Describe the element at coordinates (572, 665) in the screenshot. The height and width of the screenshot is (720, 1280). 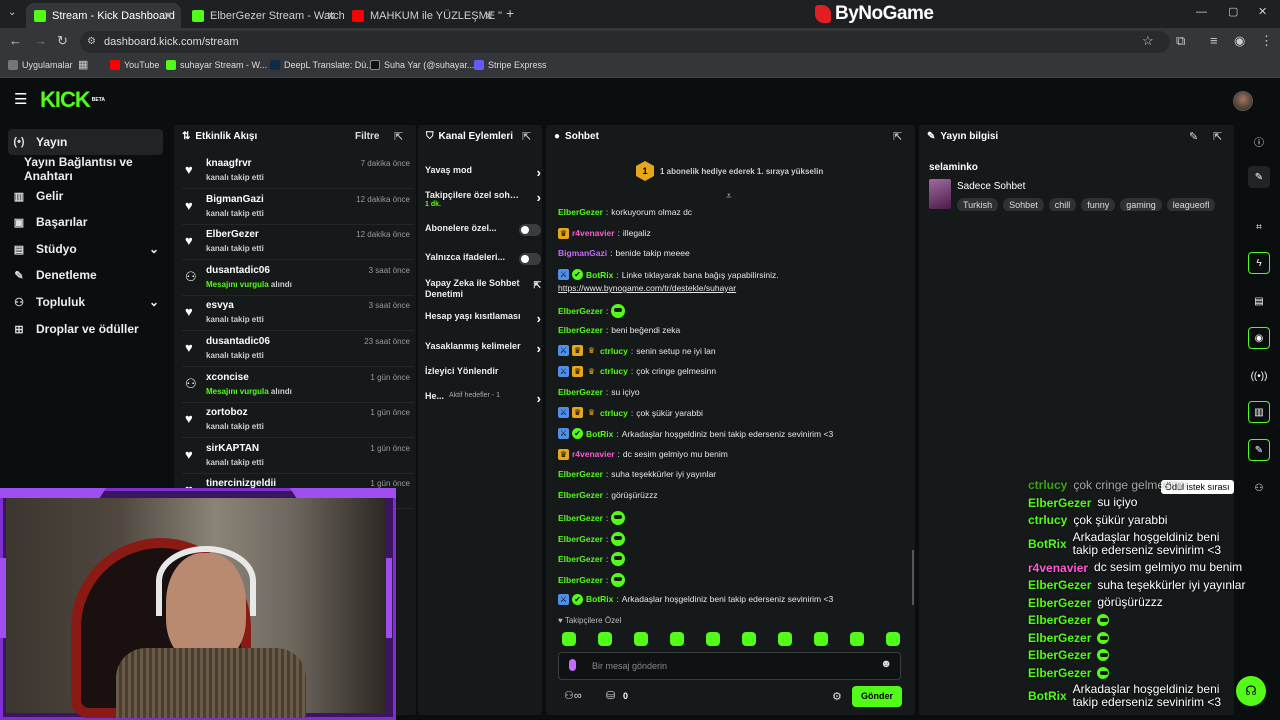
I see `mic-icon` at that location.